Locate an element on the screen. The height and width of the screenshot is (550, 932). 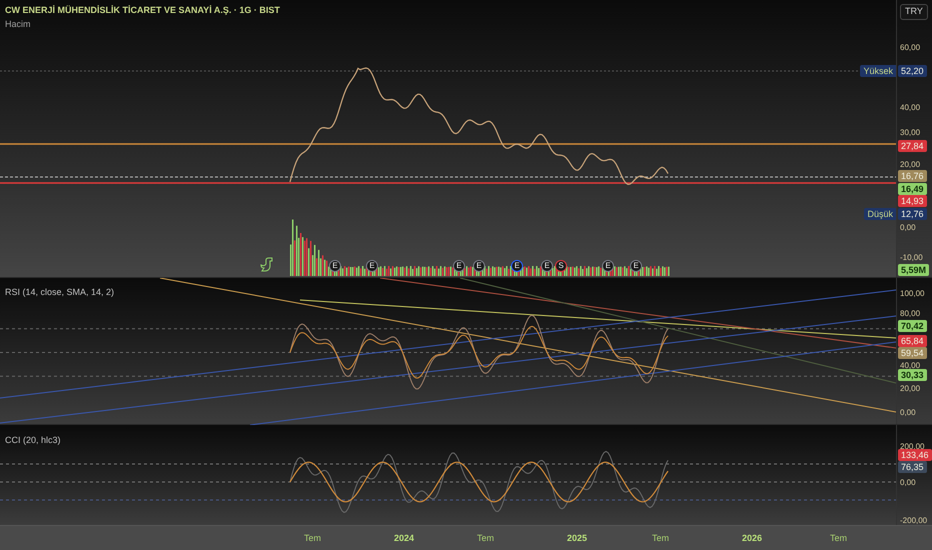
axis-label: 100,00 is located at coordinates (912, 294).